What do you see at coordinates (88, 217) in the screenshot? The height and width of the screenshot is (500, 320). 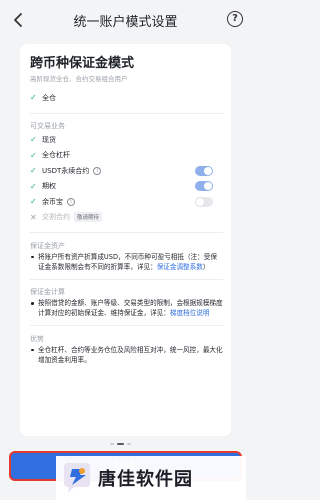 I see `coming-soon-badge: 敬请期待` at bounding box center [88, 217].